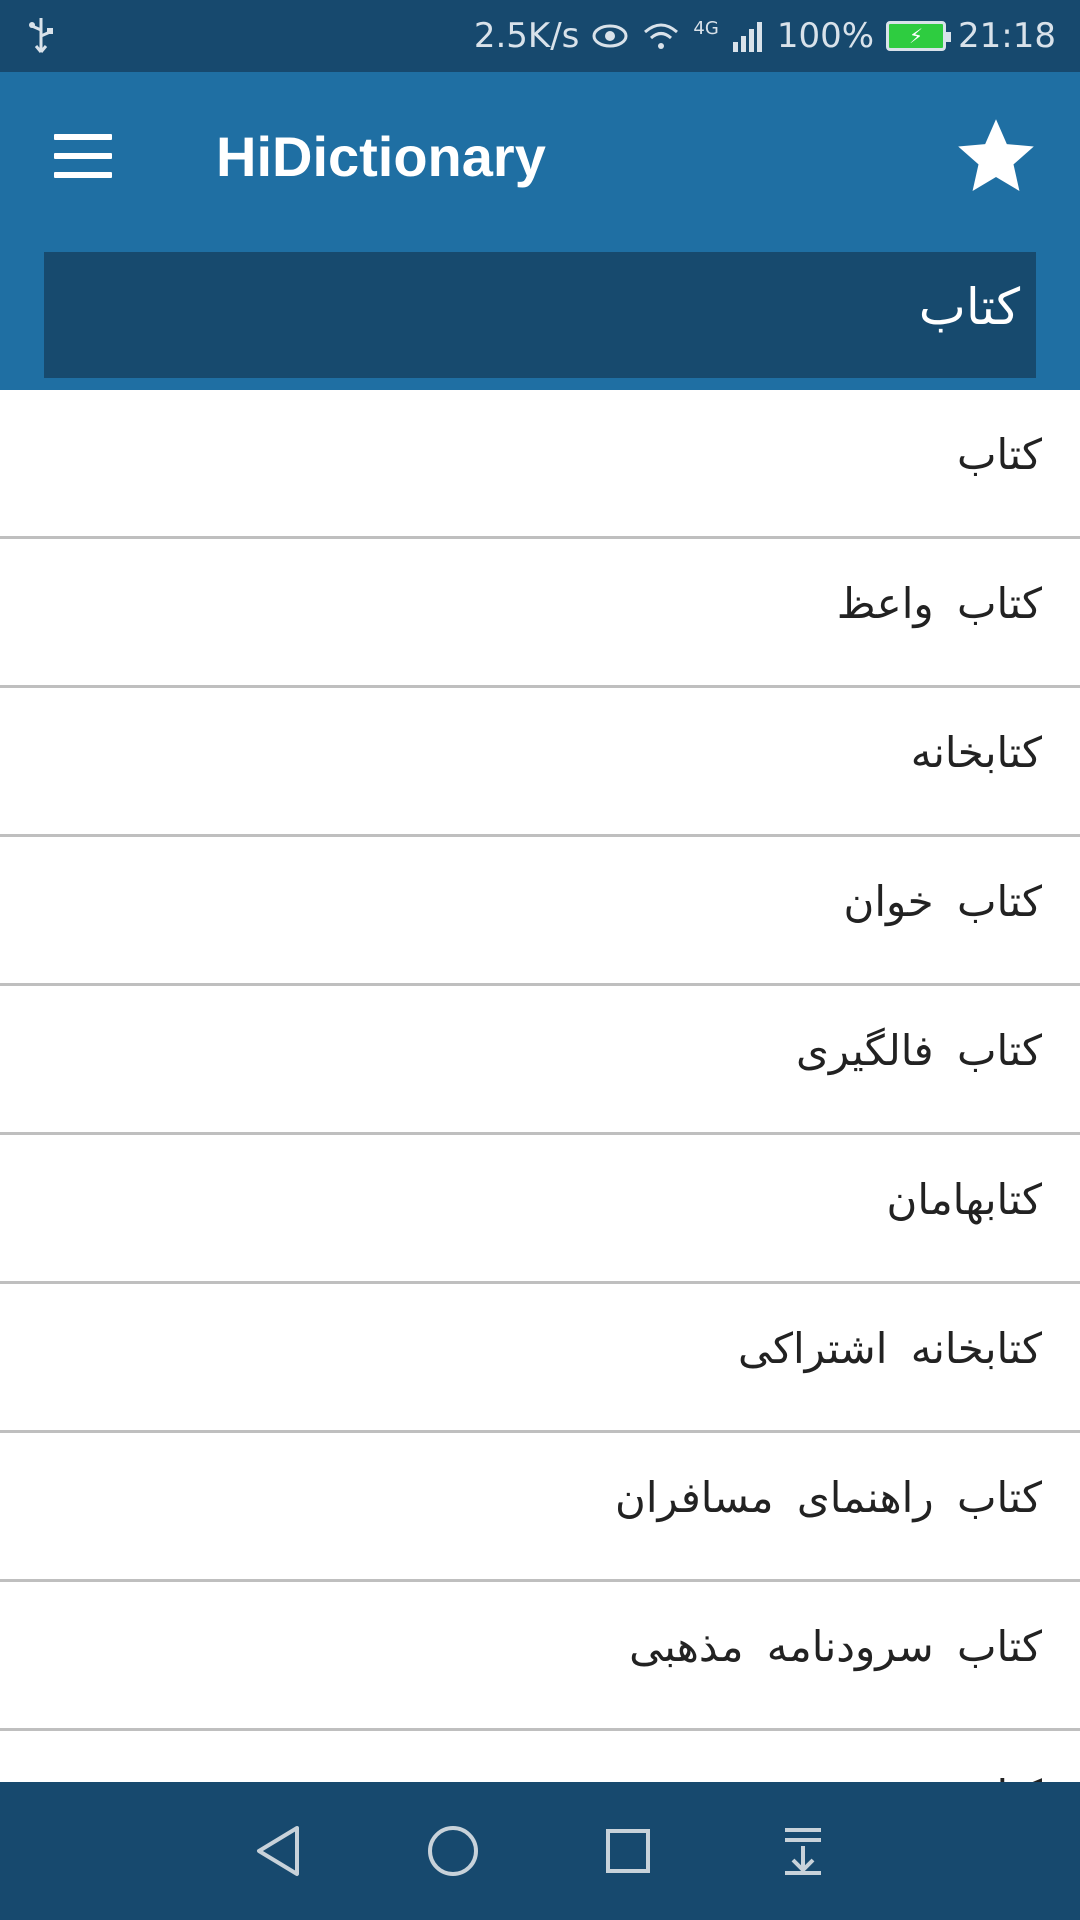  Describe the element at coordinates (540, 1358) in the screenshot. I see `list-item: کتابخانه اشتراکی` at that location.